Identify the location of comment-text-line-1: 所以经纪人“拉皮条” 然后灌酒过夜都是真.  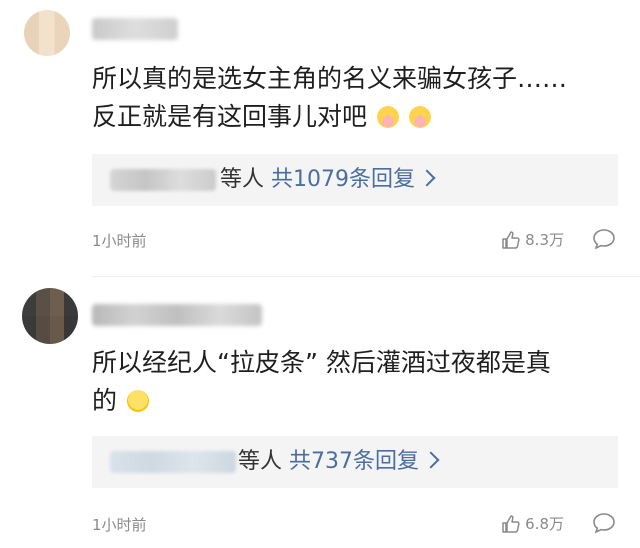
(321, 362).